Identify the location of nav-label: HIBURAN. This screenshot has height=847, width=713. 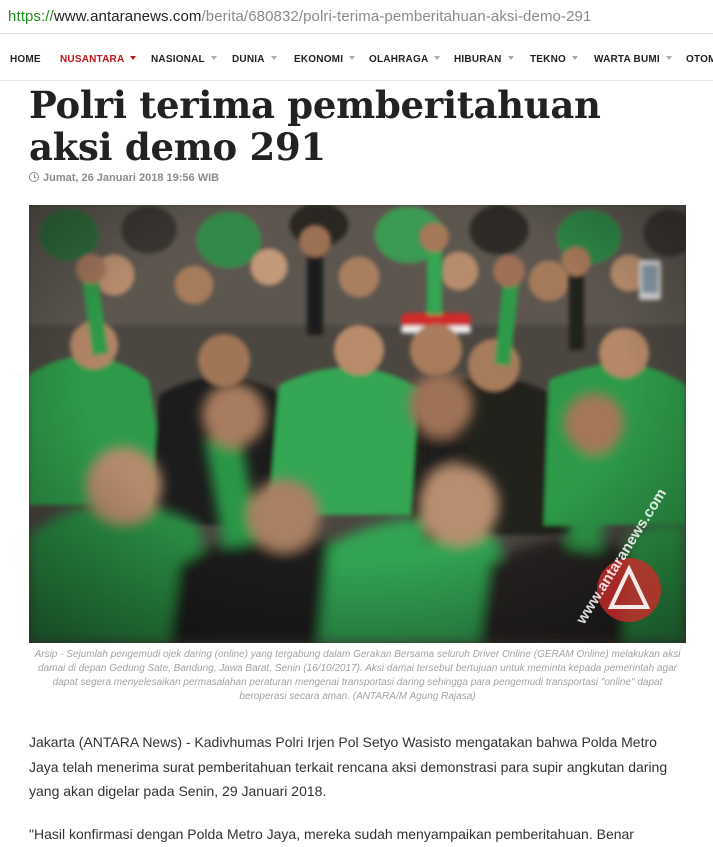
(478, 59).